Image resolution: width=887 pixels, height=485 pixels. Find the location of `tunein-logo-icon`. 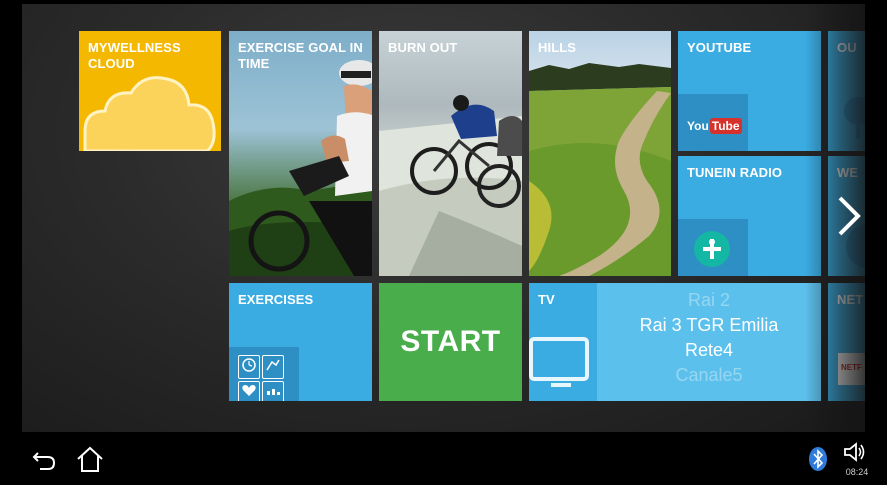

tunein-logo-icon is located at coordinates (712, 249).